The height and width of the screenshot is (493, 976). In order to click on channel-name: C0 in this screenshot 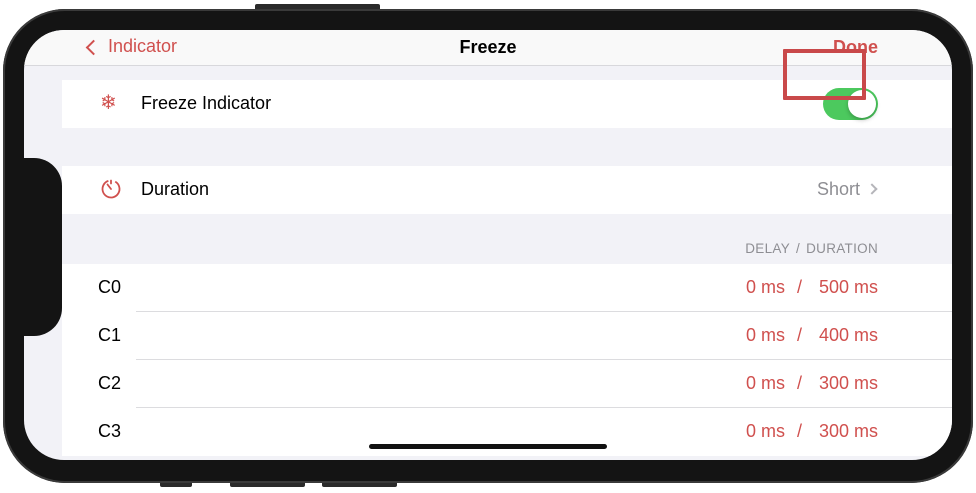, I will do `click(110, 287)`.